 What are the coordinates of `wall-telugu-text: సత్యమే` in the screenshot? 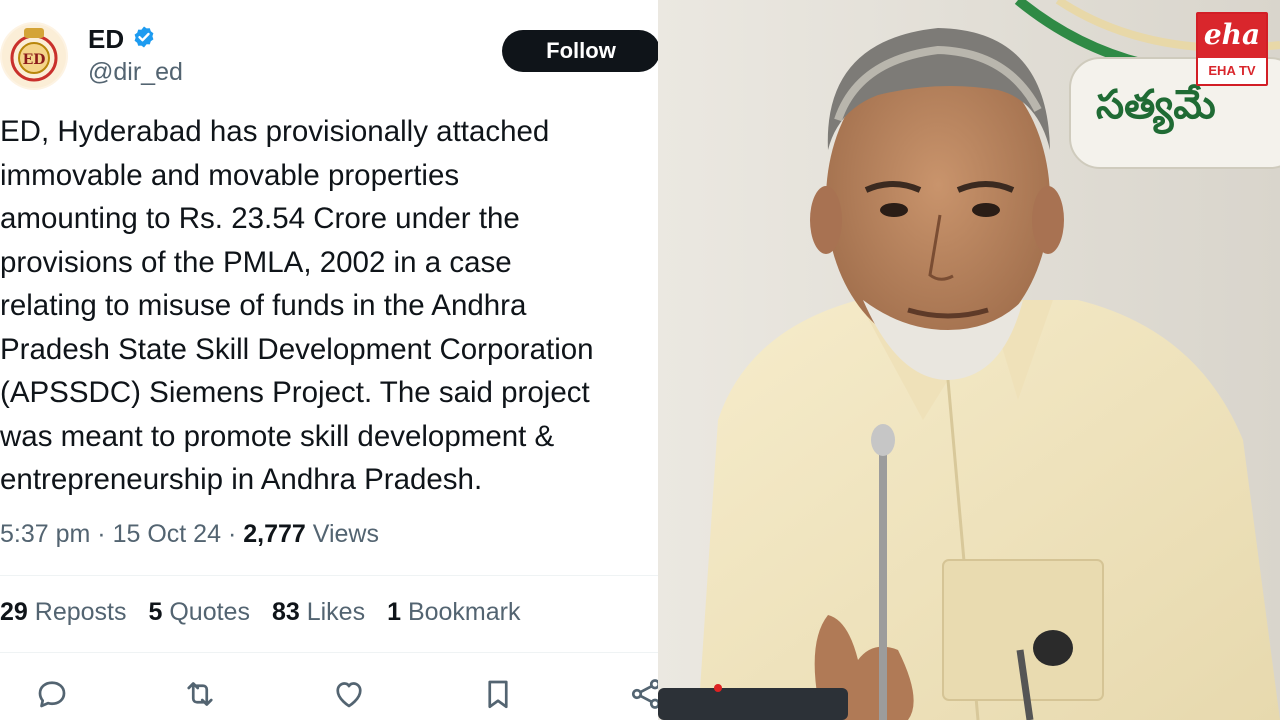 It's located at (1156, 105).